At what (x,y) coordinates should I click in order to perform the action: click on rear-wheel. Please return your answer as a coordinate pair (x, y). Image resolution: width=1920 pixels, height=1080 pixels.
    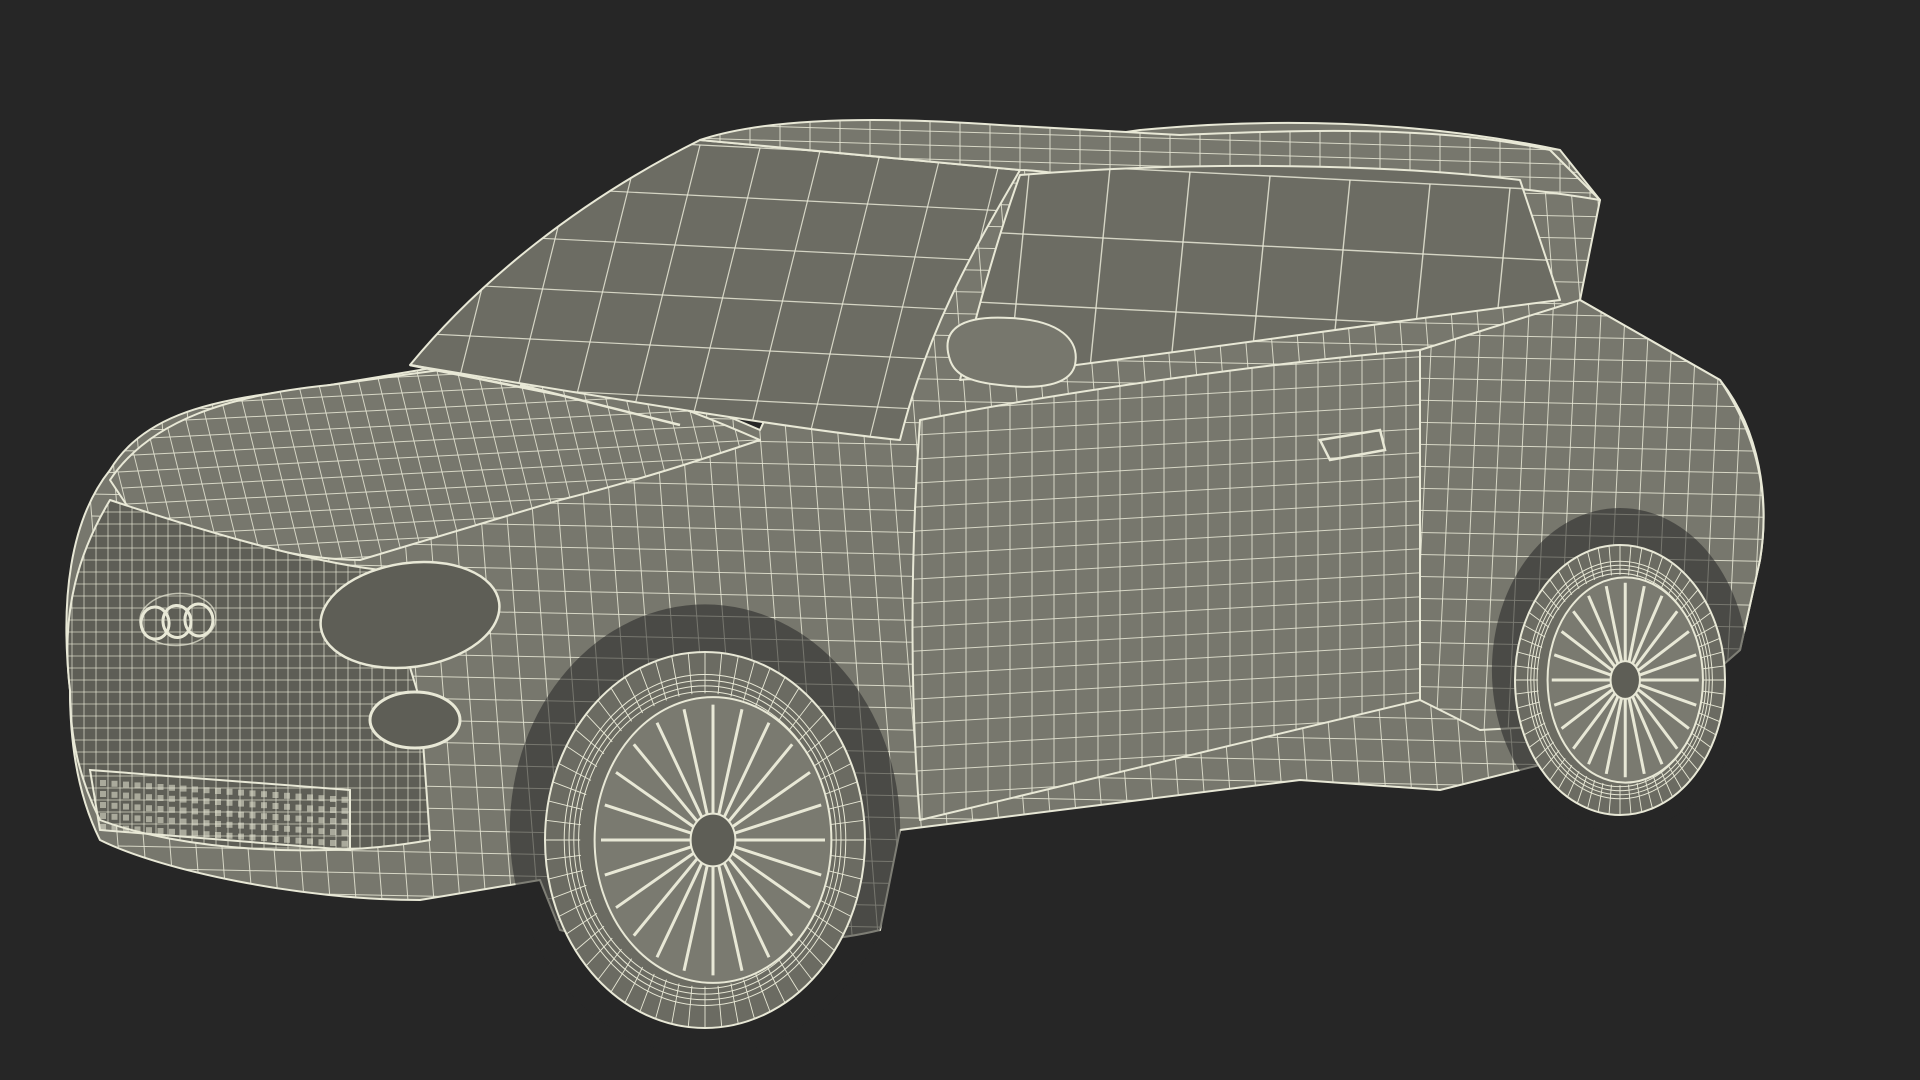
    Looking at the image, I should click on (1620, 670).